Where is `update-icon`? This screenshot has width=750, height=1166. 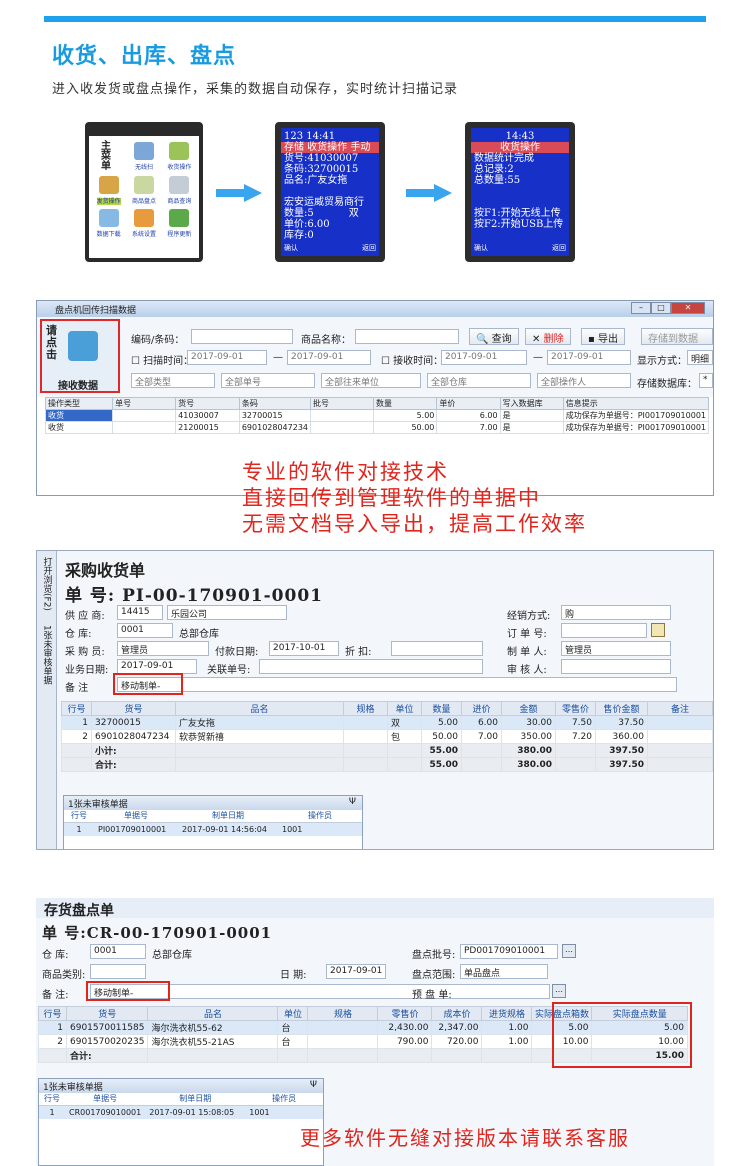
update-icon is located at coordinates (179, 218).